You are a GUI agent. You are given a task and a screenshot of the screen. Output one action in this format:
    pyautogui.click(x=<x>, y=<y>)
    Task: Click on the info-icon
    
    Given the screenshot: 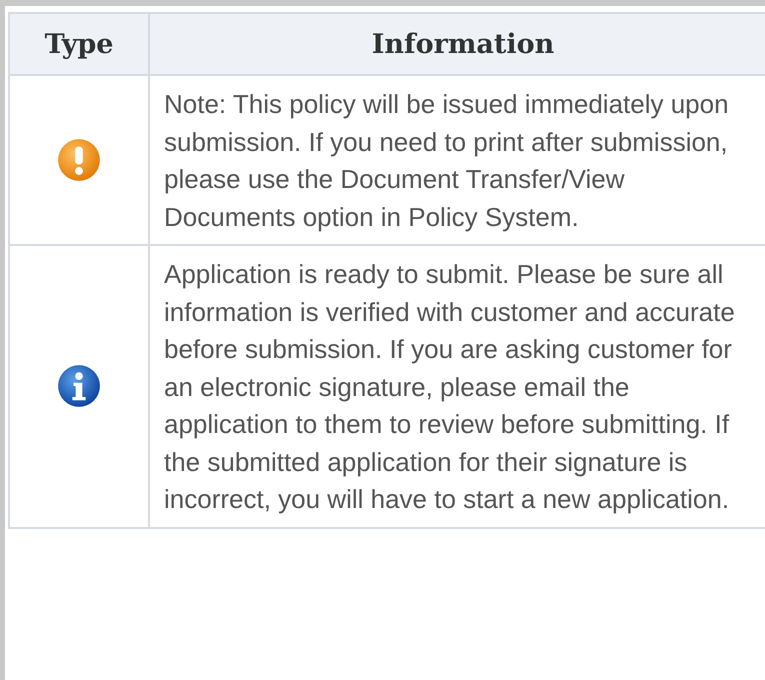 What is the action you would take?
    pyautogui.click(x=79, y=386)
    